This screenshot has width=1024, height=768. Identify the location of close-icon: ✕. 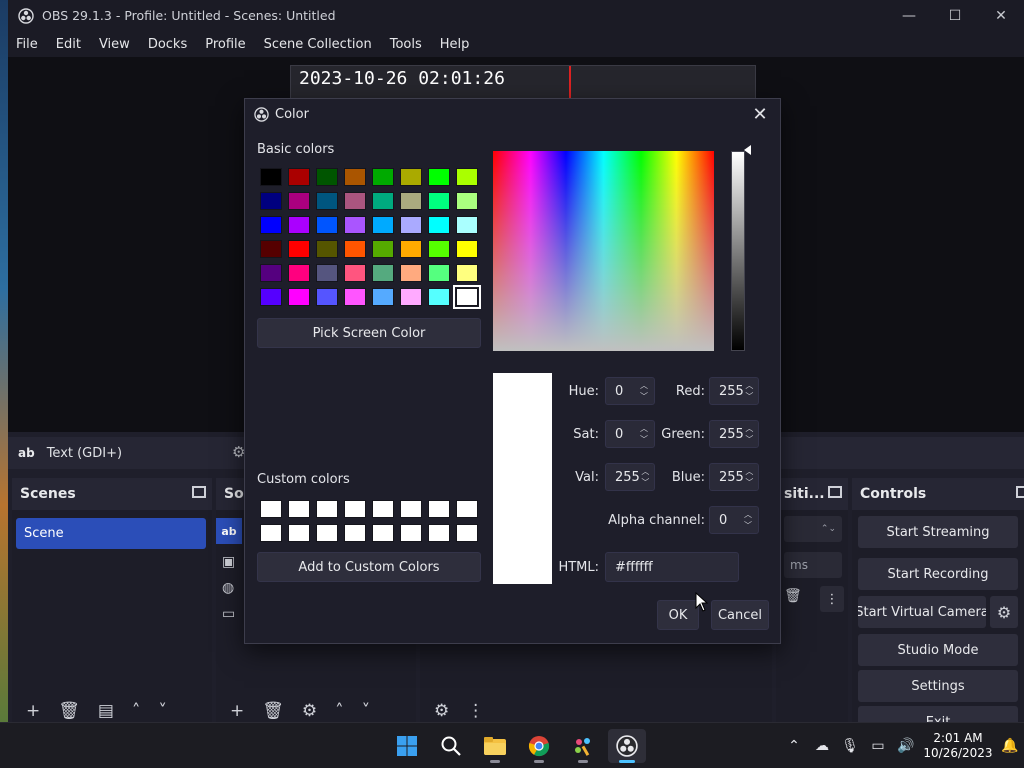
(760, 114).